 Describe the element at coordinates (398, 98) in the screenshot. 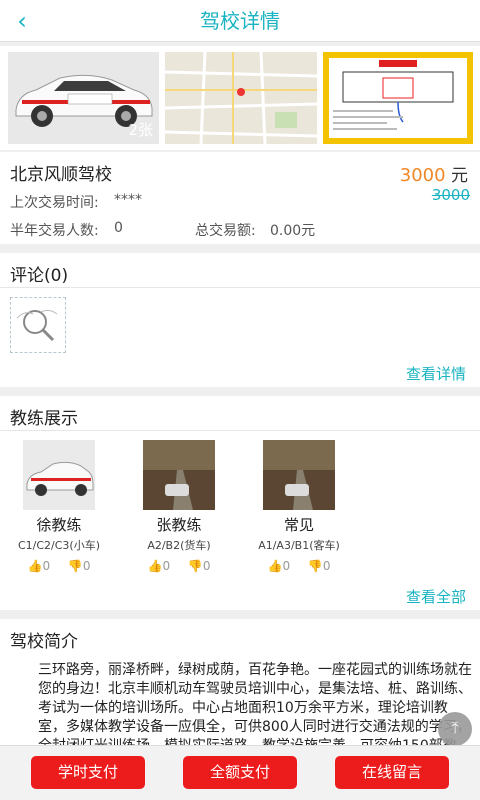

I see `gallery-diagram` at that location.